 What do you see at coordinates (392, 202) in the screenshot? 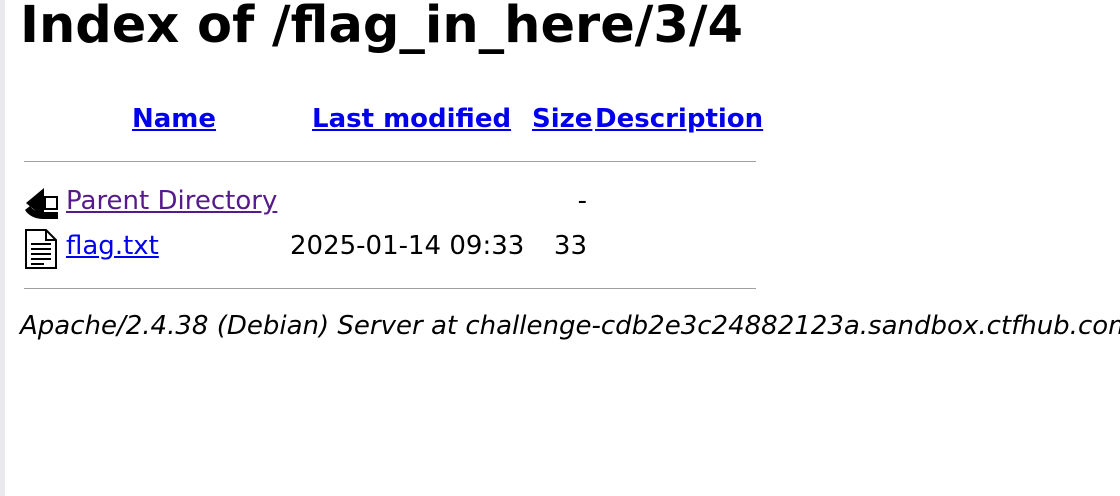
I see `table-row-parent-directory: Parent Directory -` at bounding box center [392, 202].